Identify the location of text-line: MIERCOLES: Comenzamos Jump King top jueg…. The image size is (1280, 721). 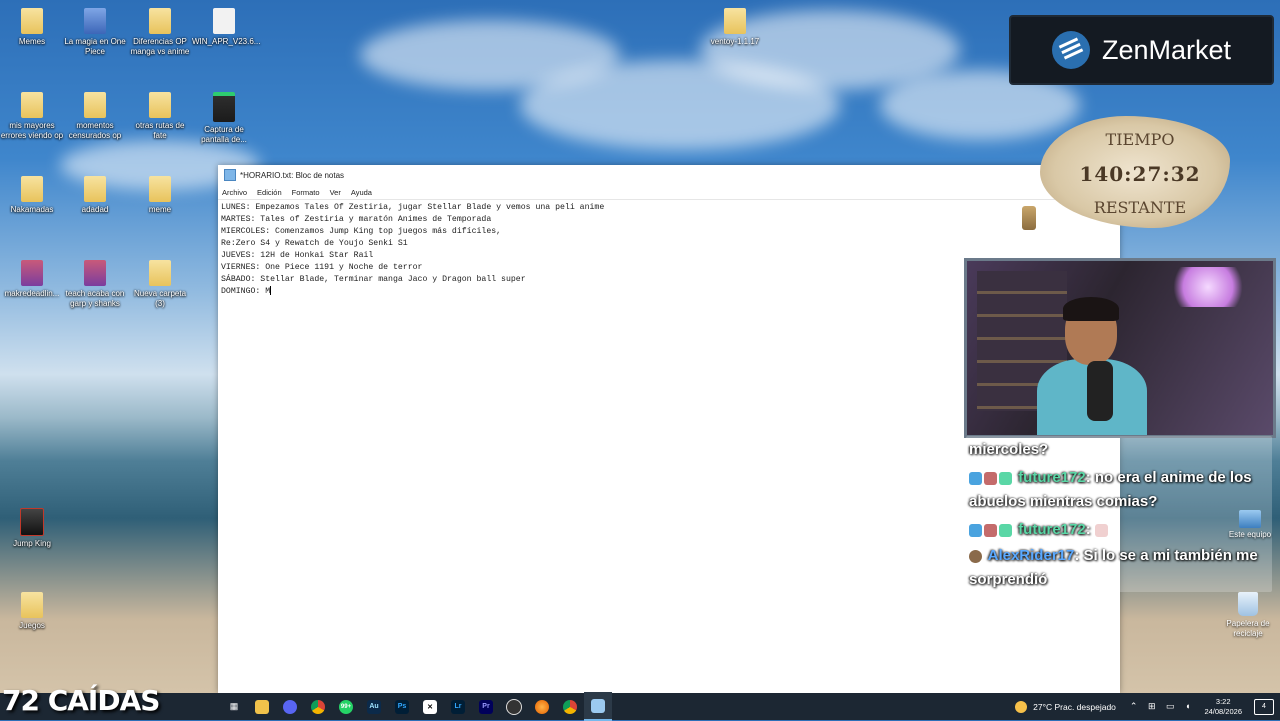
(361, 231).